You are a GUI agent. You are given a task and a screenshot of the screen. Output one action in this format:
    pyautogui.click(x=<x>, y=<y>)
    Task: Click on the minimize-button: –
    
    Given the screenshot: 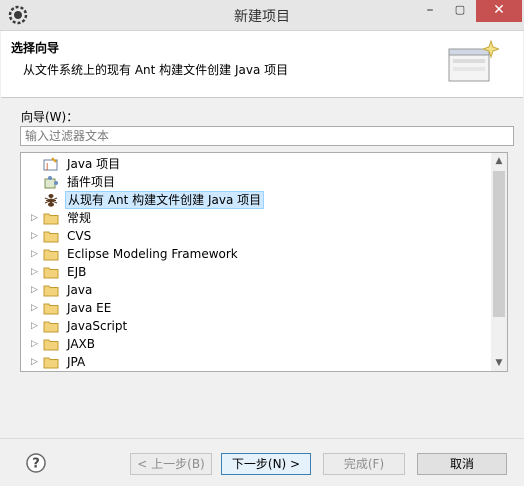 What is the action you would take?
    pyautogui.click(x=430, y=11)
    